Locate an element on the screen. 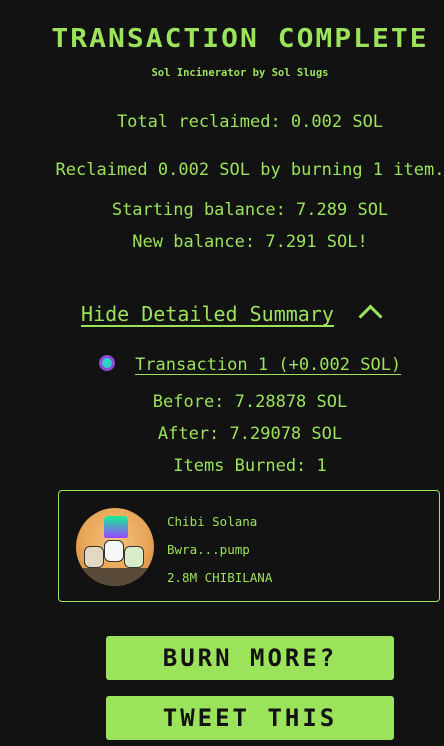  reclaimed-summary: Reclaimed 0.002 SOL by burning 1 item. is located at coordinates (249, 170).